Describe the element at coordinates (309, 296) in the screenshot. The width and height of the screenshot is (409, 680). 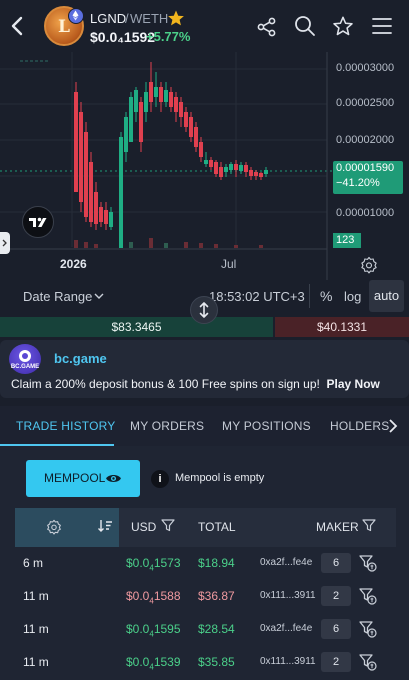
I see `toolbar-divider` at that location.